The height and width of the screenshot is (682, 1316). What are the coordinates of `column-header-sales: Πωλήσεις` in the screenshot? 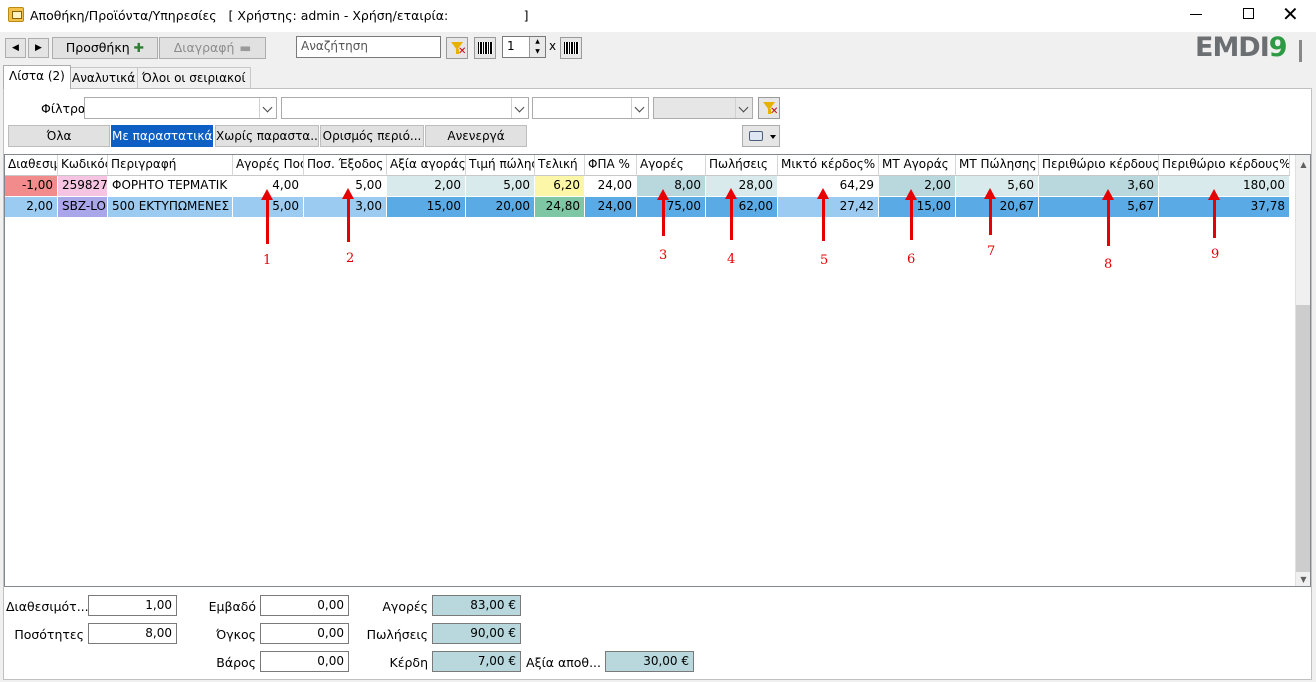 It's located at (742, 165).